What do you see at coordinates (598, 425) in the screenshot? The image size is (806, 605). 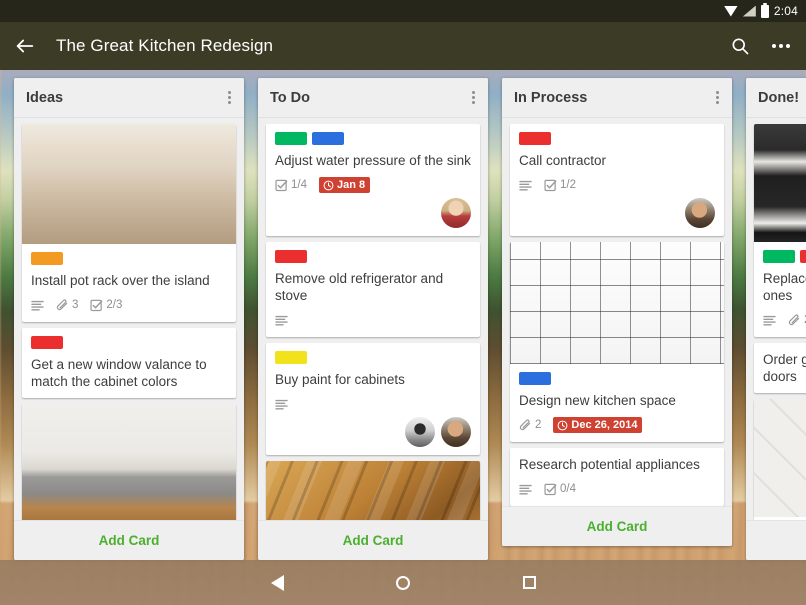 I see `due-date-badge: Dec 26, 2014` at bounding box center [598, 425].